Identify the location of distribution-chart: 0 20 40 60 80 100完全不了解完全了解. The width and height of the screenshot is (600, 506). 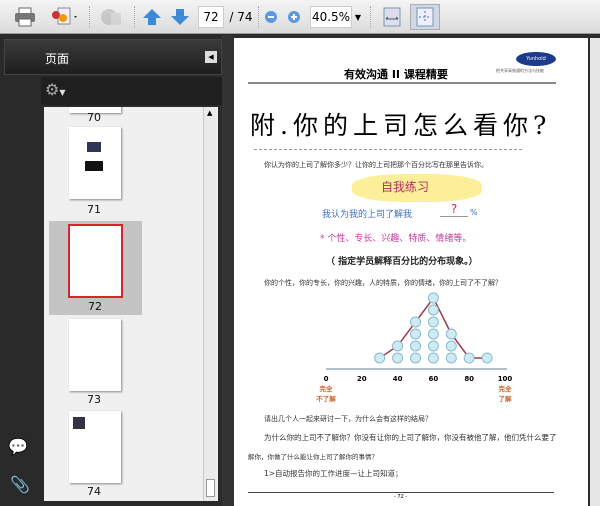
(414, 347).